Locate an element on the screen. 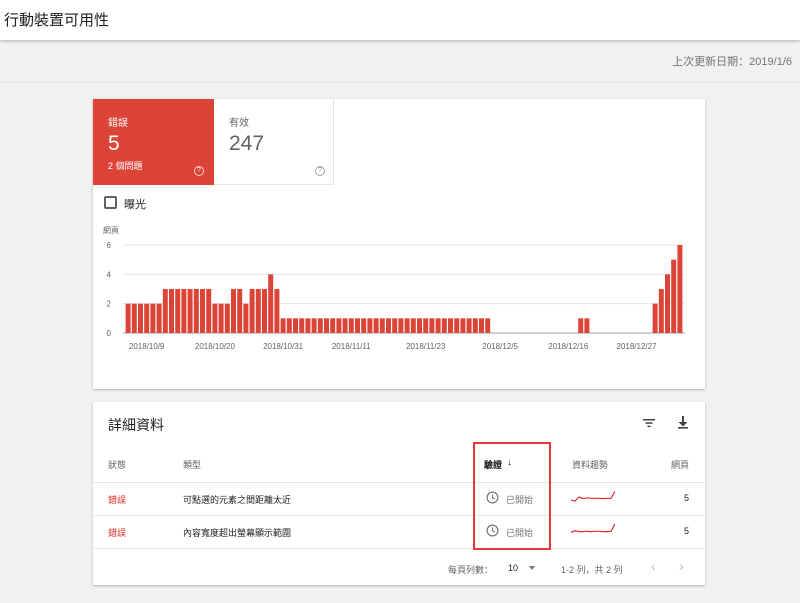 This screenshot has width=800, height=603. sparkline-path is located at coordinates (593, 496).